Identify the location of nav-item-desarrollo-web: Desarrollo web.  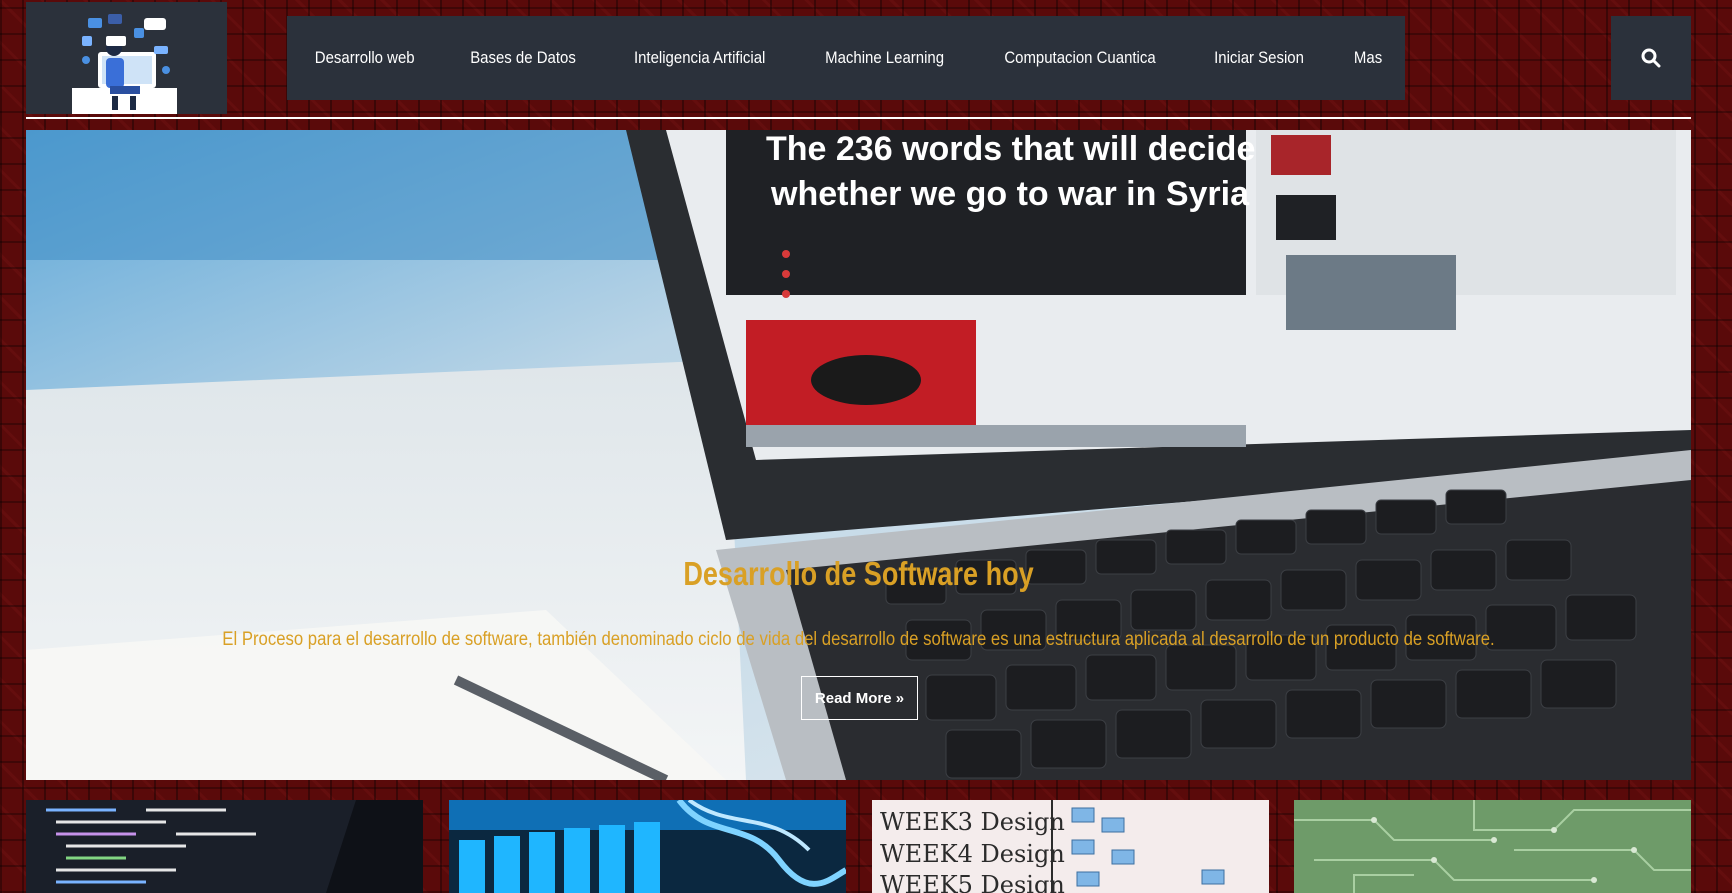
(365, 58).